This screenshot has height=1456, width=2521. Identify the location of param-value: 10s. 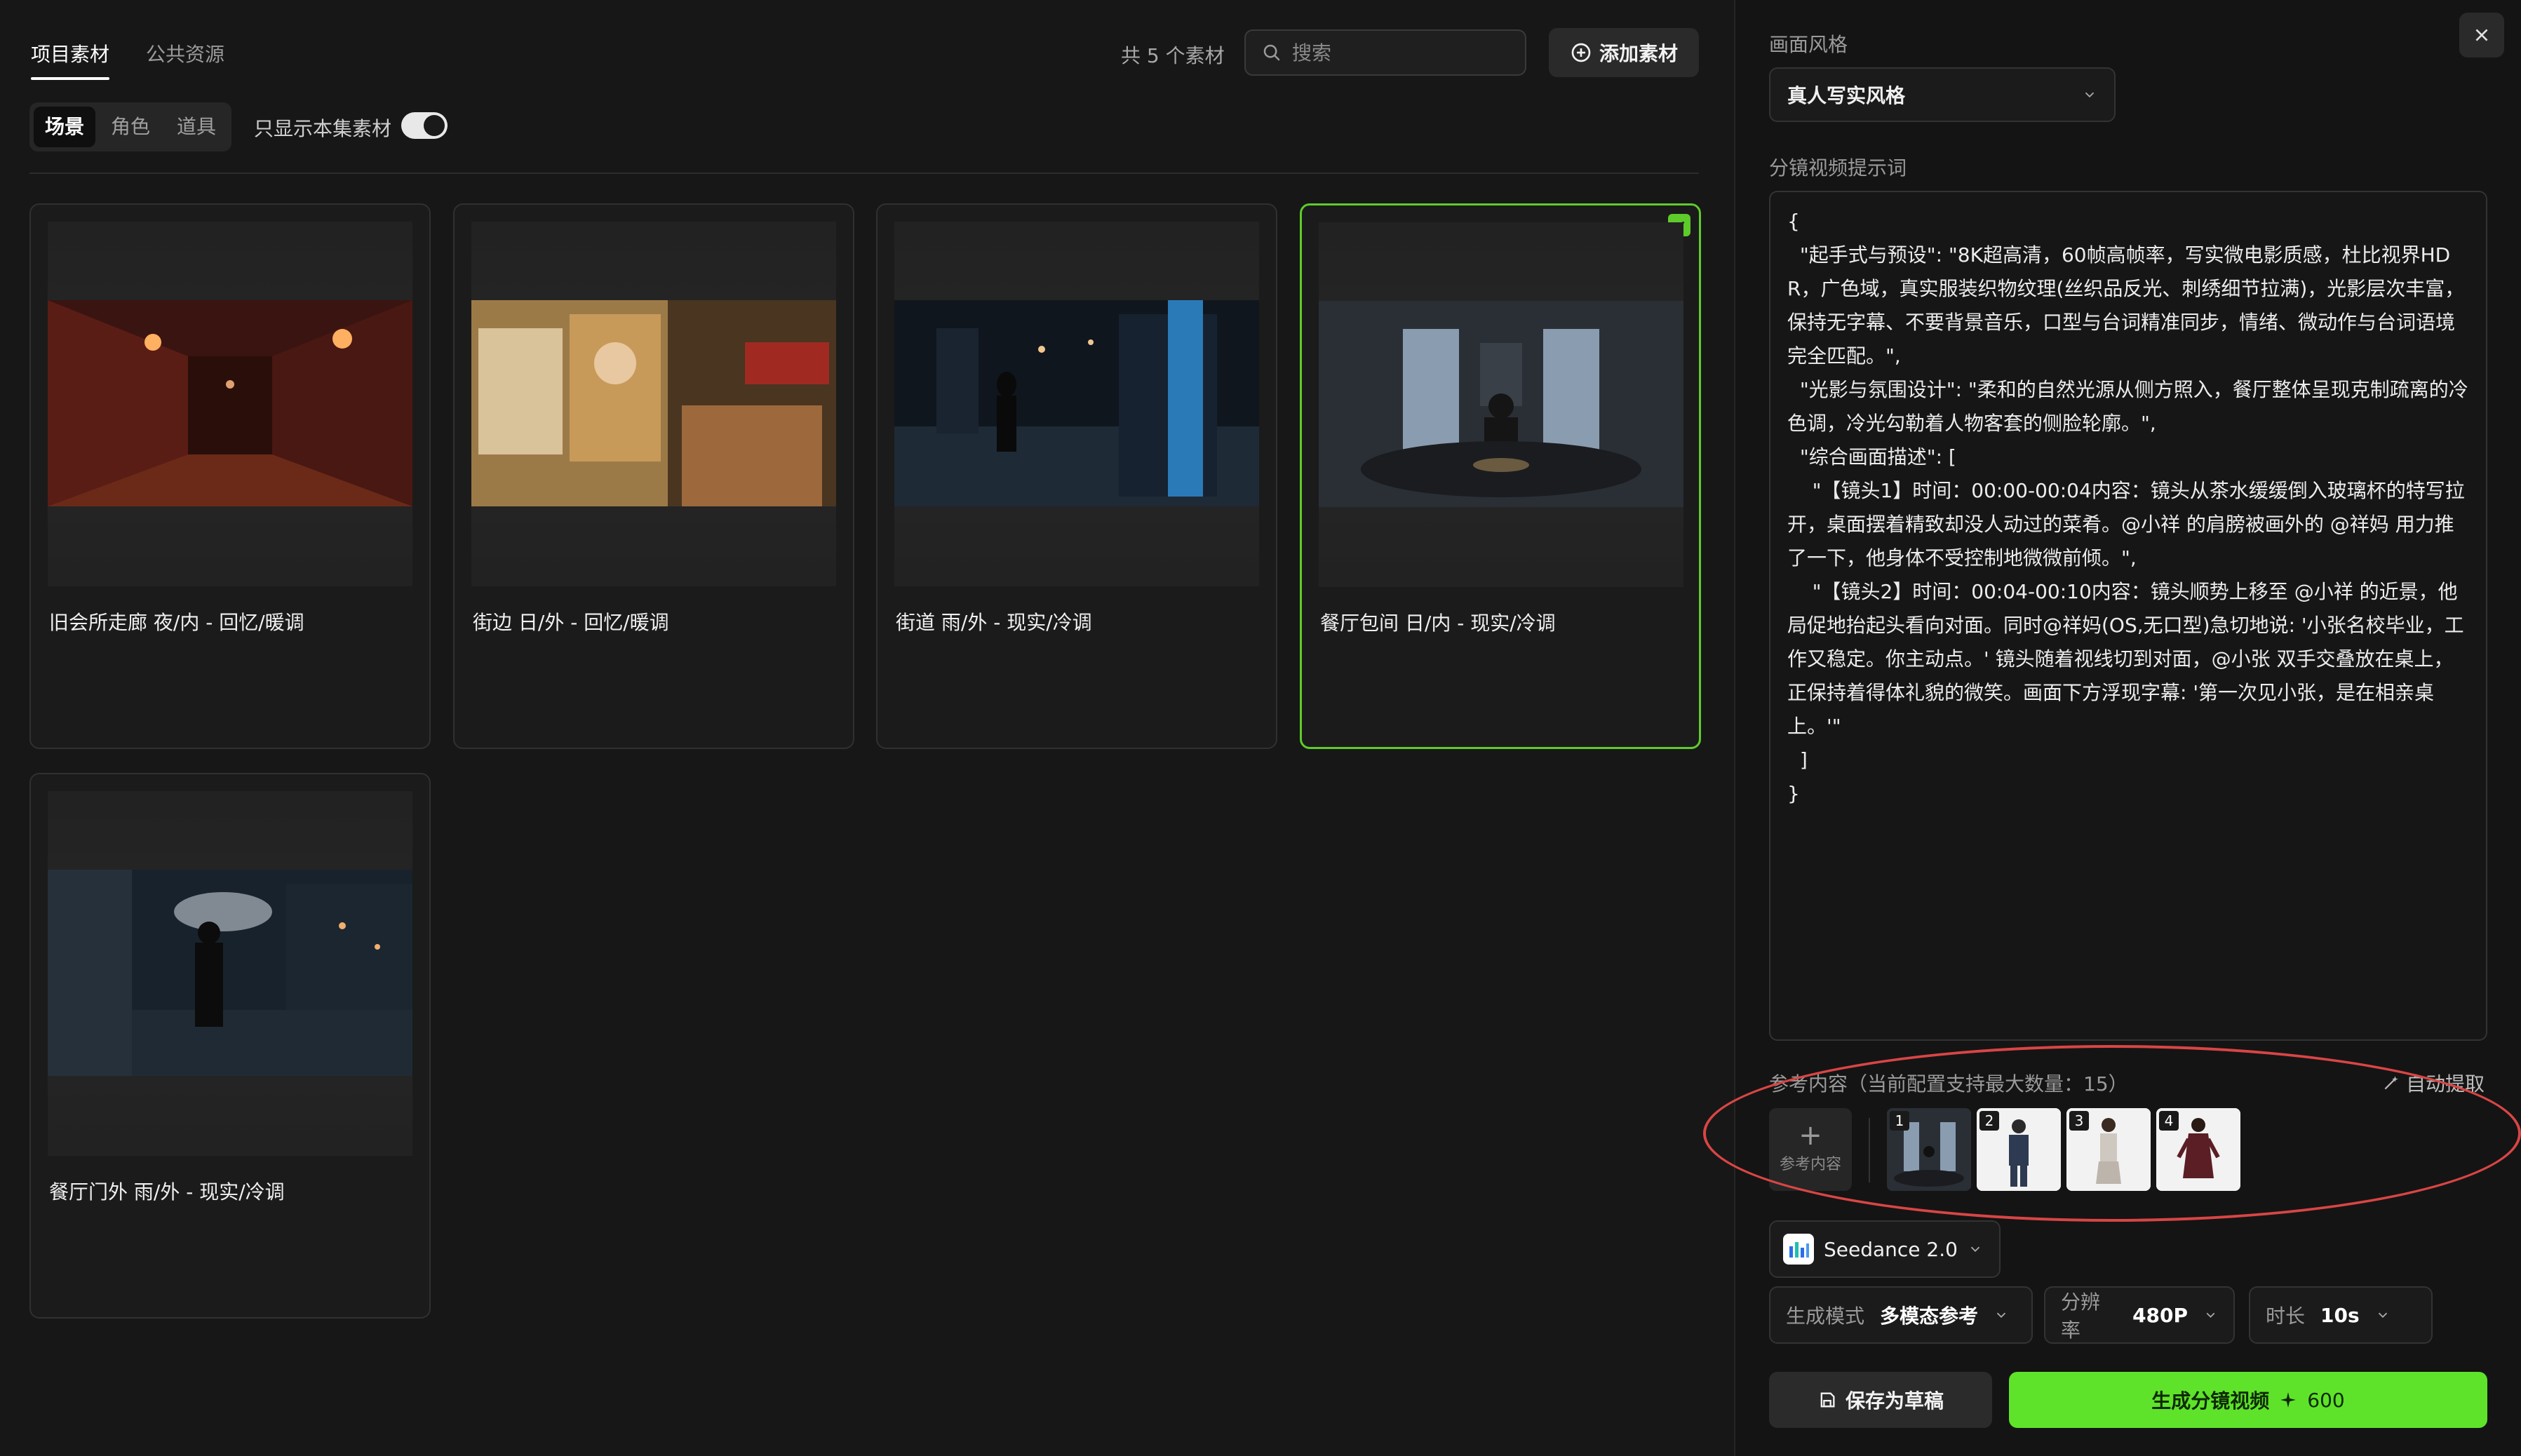
(2340, 1315).